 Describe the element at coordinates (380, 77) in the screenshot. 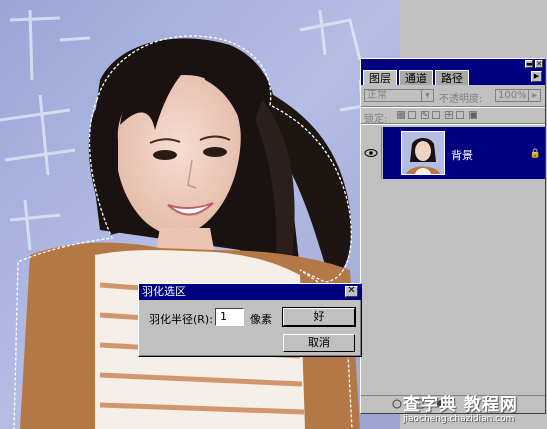

I see `tab-layers: 图层` at that location.